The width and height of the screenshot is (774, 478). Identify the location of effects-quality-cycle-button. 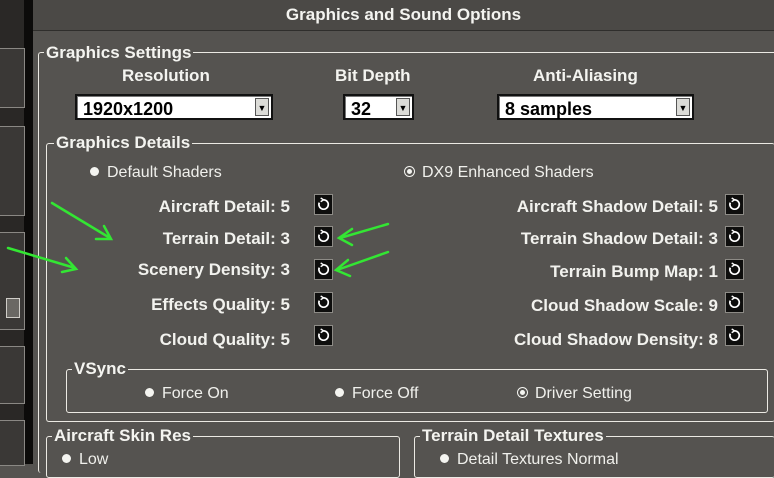
(323, 302).